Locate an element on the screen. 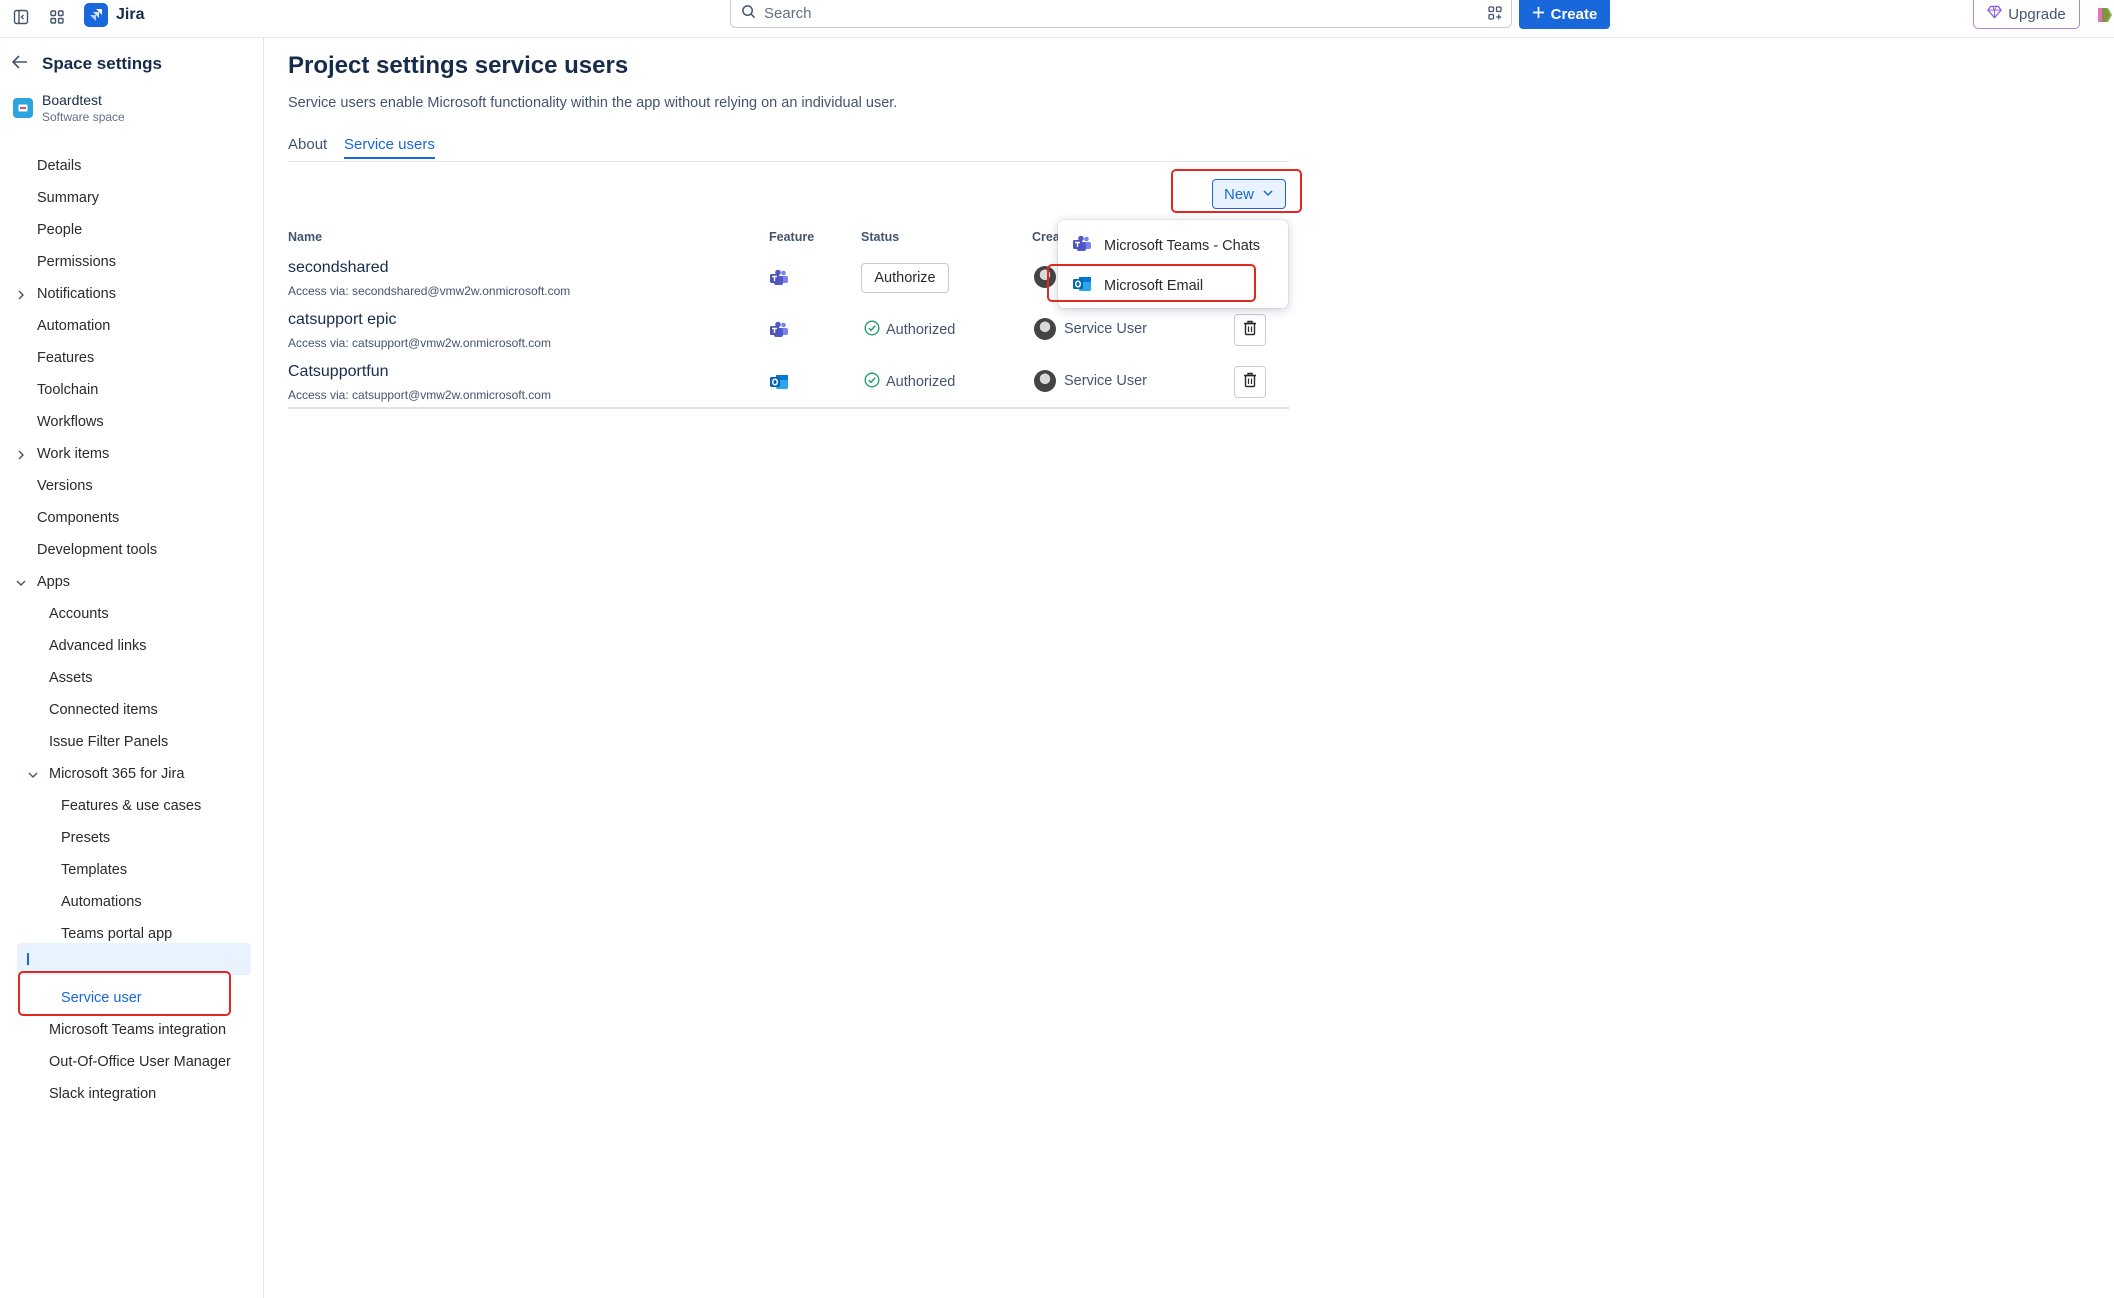 The image size is (2114, 1298). row-2-status: Authorized is located at coordinates (909, 330).